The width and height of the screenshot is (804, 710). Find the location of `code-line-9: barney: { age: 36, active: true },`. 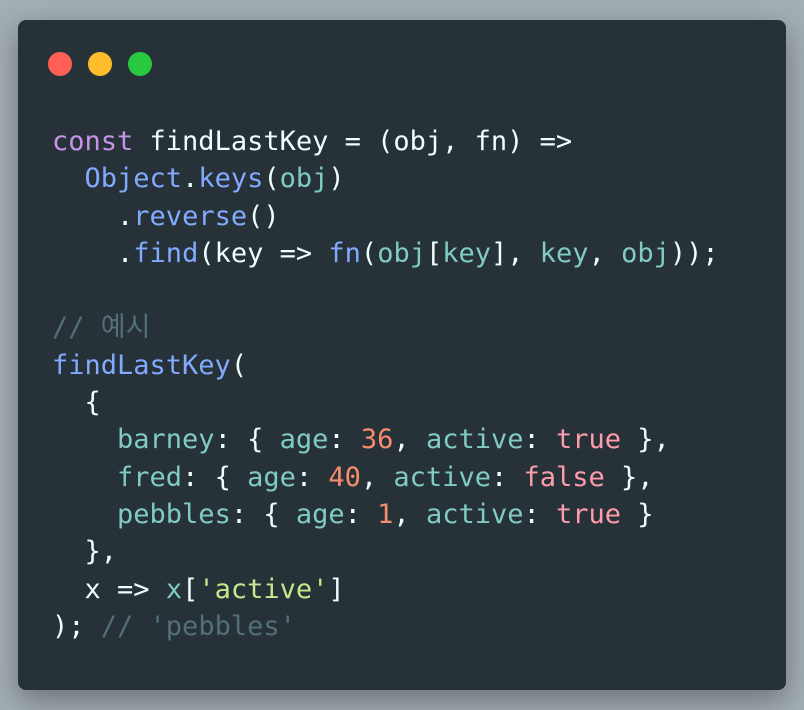

code-line-9: barney: { age: 36, active: true }, is located at coordinates (385, 439).